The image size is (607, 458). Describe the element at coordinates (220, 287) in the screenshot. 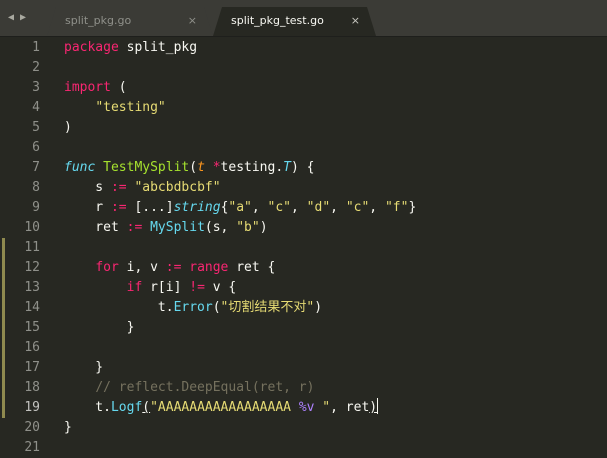

I see `code-token: v {` at that location.